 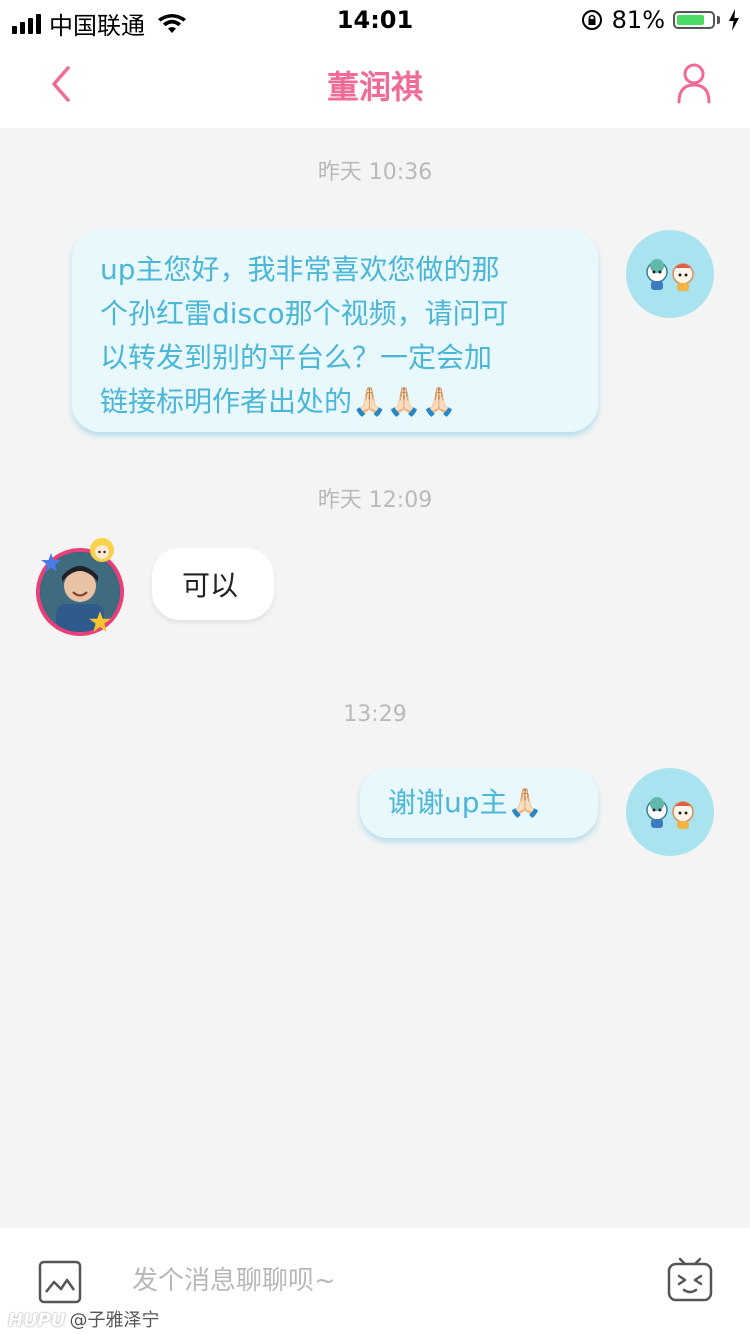 What do you see at coordinates (300, 269) in the screenshot?
I see `message-line: up主您好，我非常喜欢您做的那` at bounding box center [300, 269].